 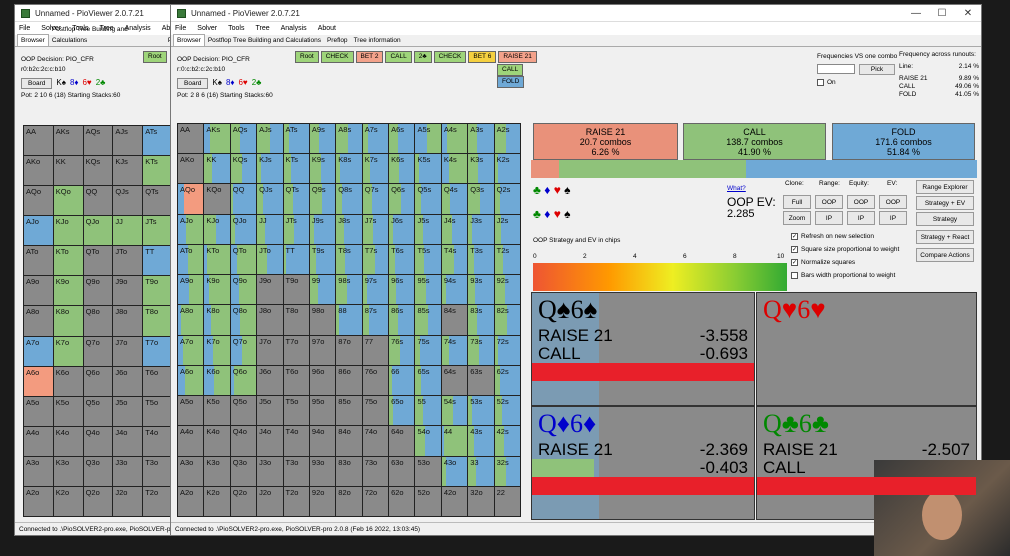 What do you see at coordinates (270, 259) in the screenshot?
I see `hand-cell: JTo` at bounding box center [270, 259].